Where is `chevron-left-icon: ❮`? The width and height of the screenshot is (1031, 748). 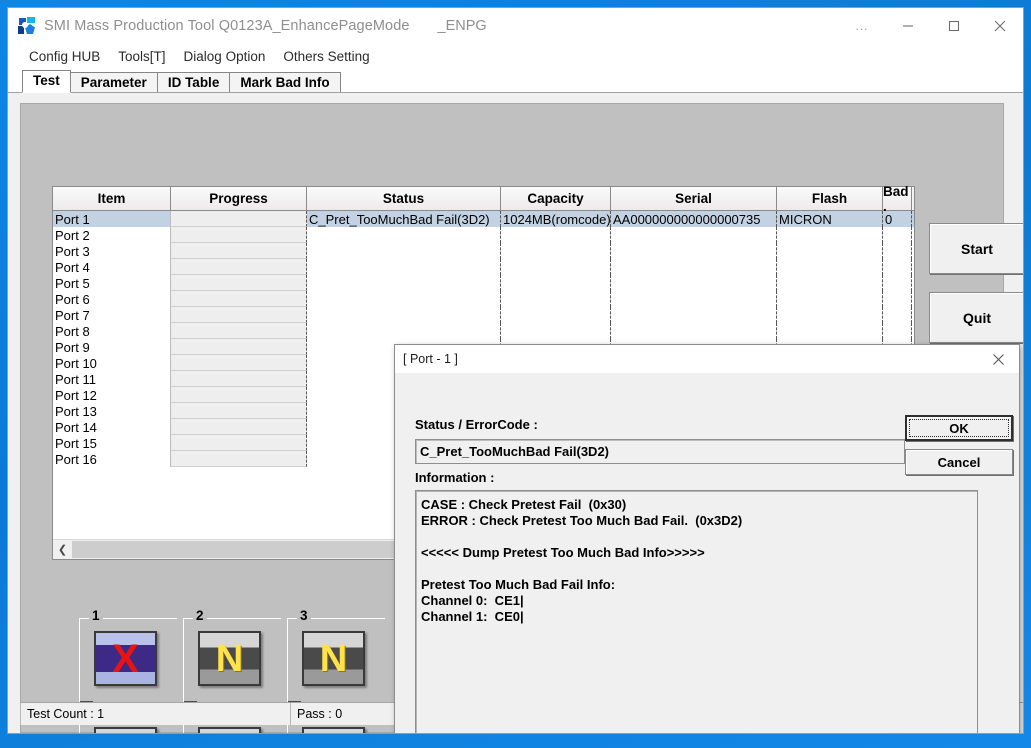
chevron-left-icon: ❮ is located at coordinates (62, 549).